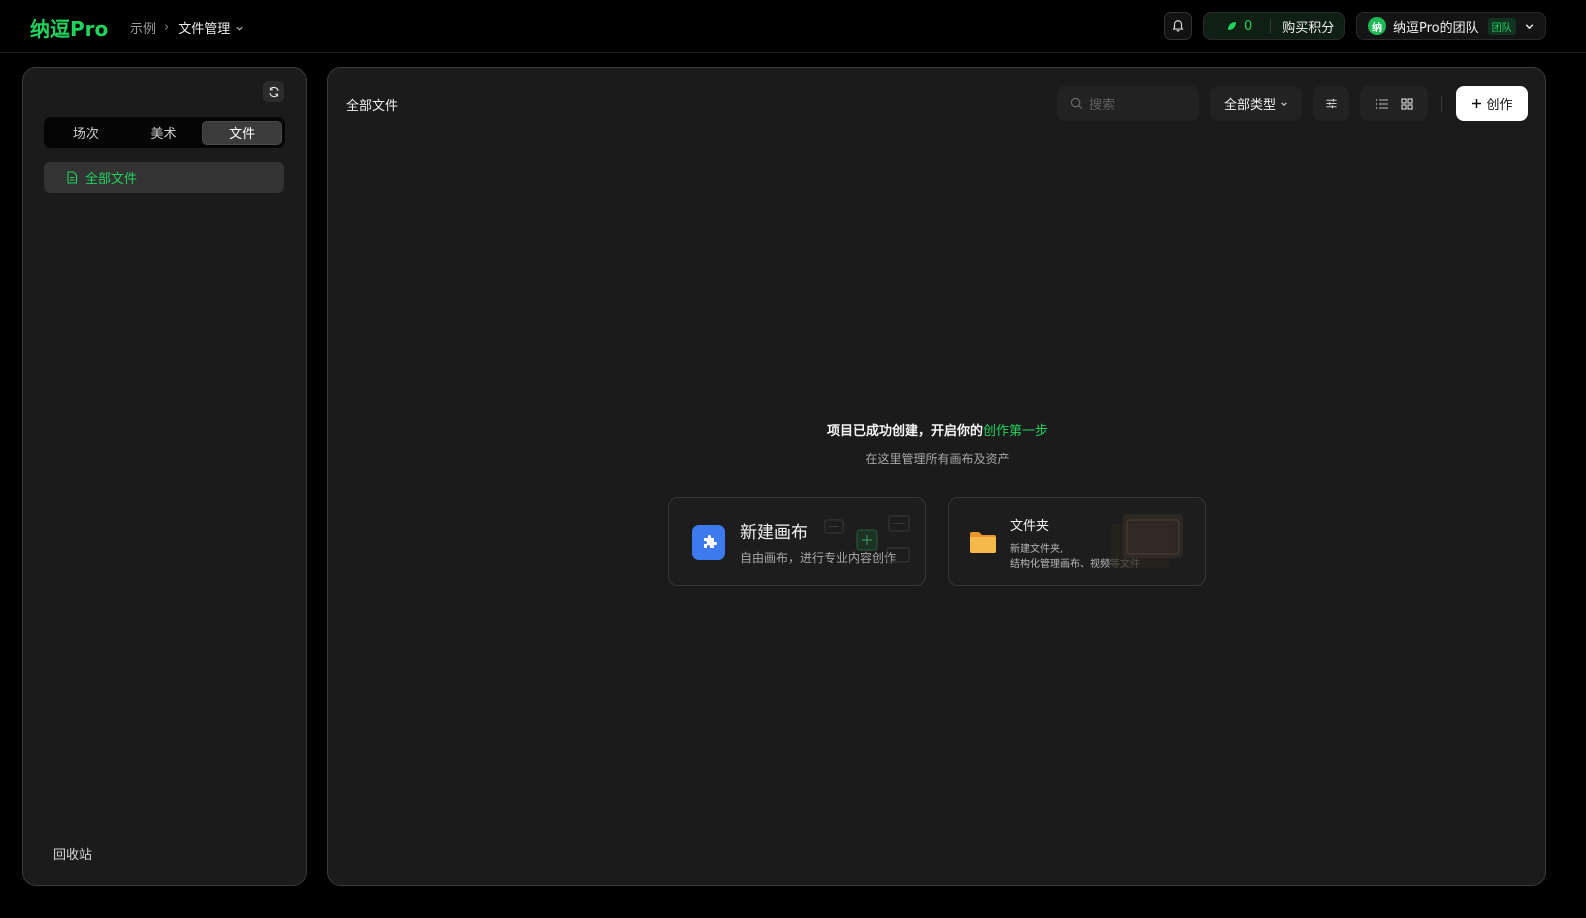 This screenshot has height=918, width=1586. I want to click on breadcrumb: 示例 › 文件管理, so click(187, 27).